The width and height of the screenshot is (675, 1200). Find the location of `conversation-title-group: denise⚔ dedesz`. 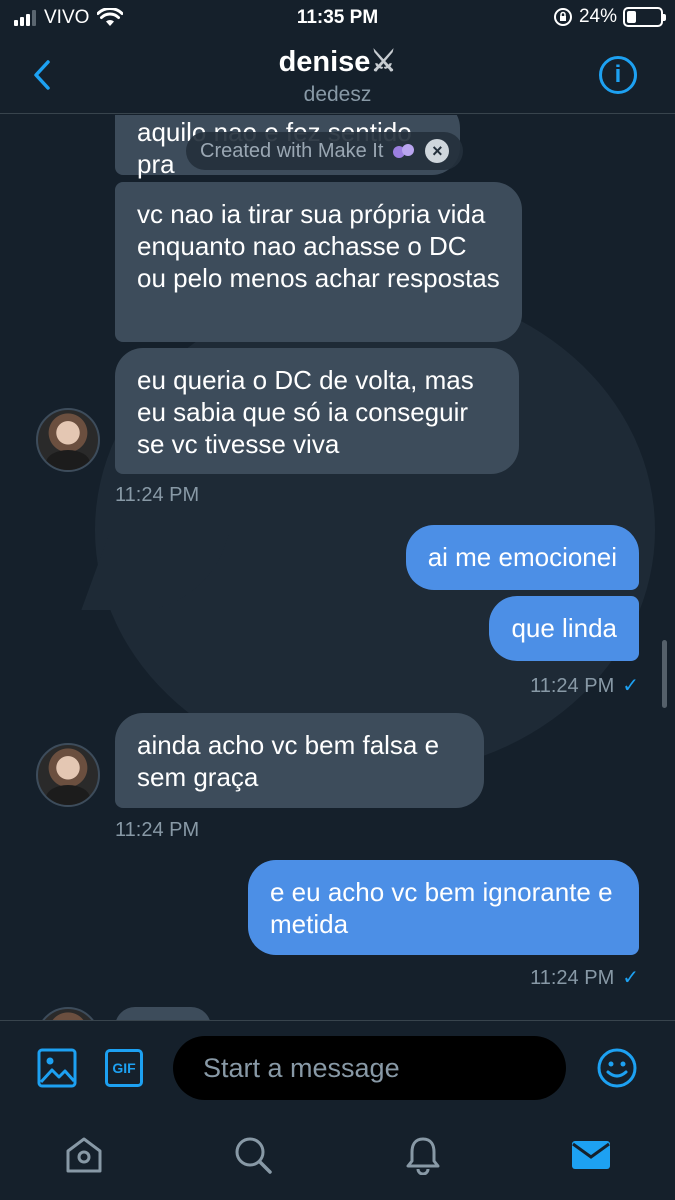

conversation-title-group: denise⚔ dedesz is located at coordinates (337, 75).